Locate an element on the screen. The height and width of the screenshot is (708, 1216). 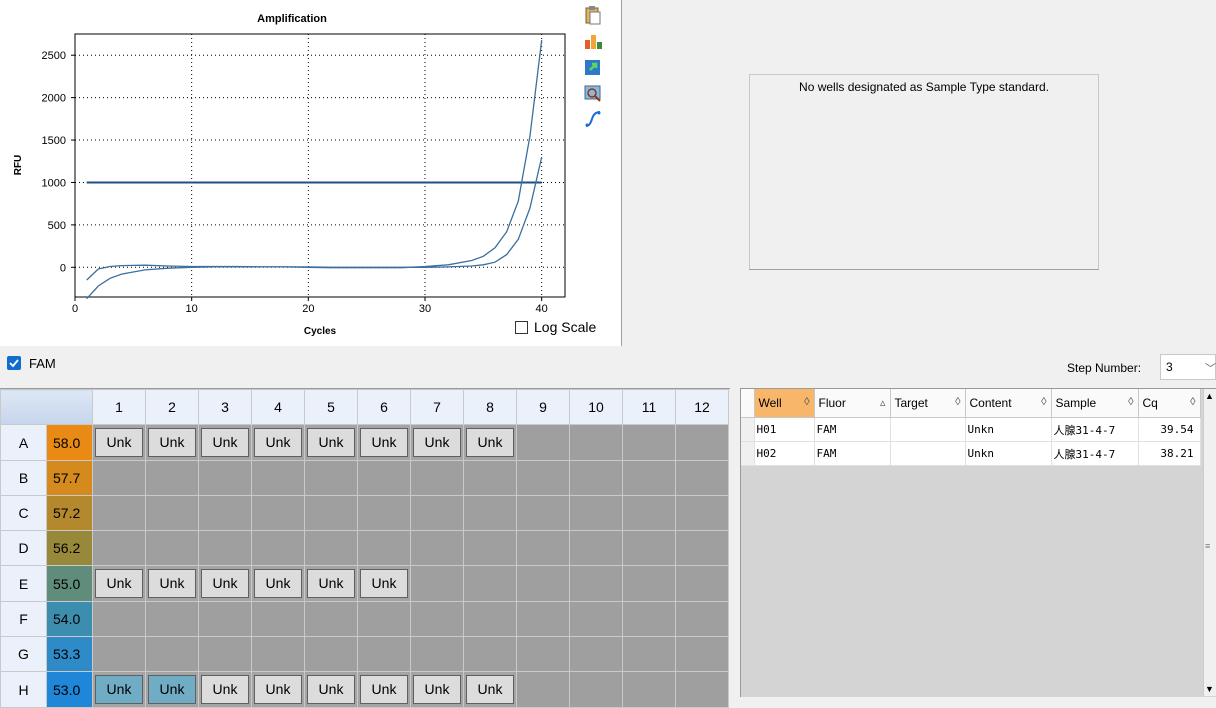
results-scrollbar: ▲ ≡ ▼ is located at coordinates (1209, 542).